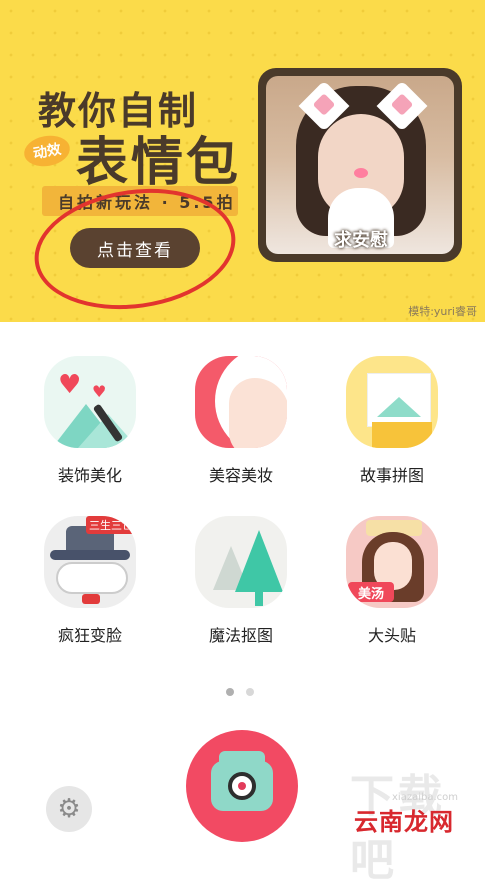 This screenshot has height=888, width=485. What do you see at coordinates (241, 562) in the screenshot?
I see `magic-cutout-icon` at bounding box center [241, 562].